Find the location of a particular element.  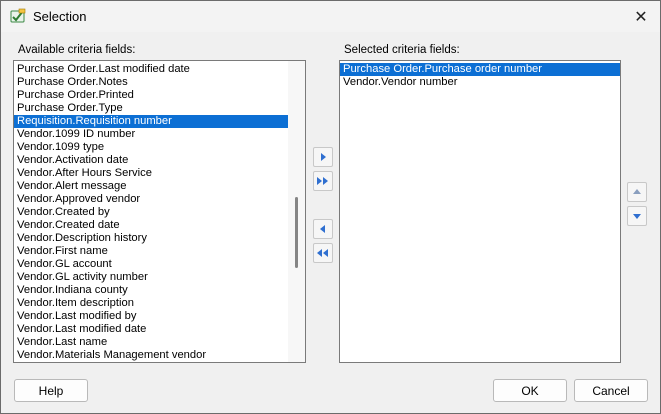

scrollbar-thumb is located at coordinates (296, 232).